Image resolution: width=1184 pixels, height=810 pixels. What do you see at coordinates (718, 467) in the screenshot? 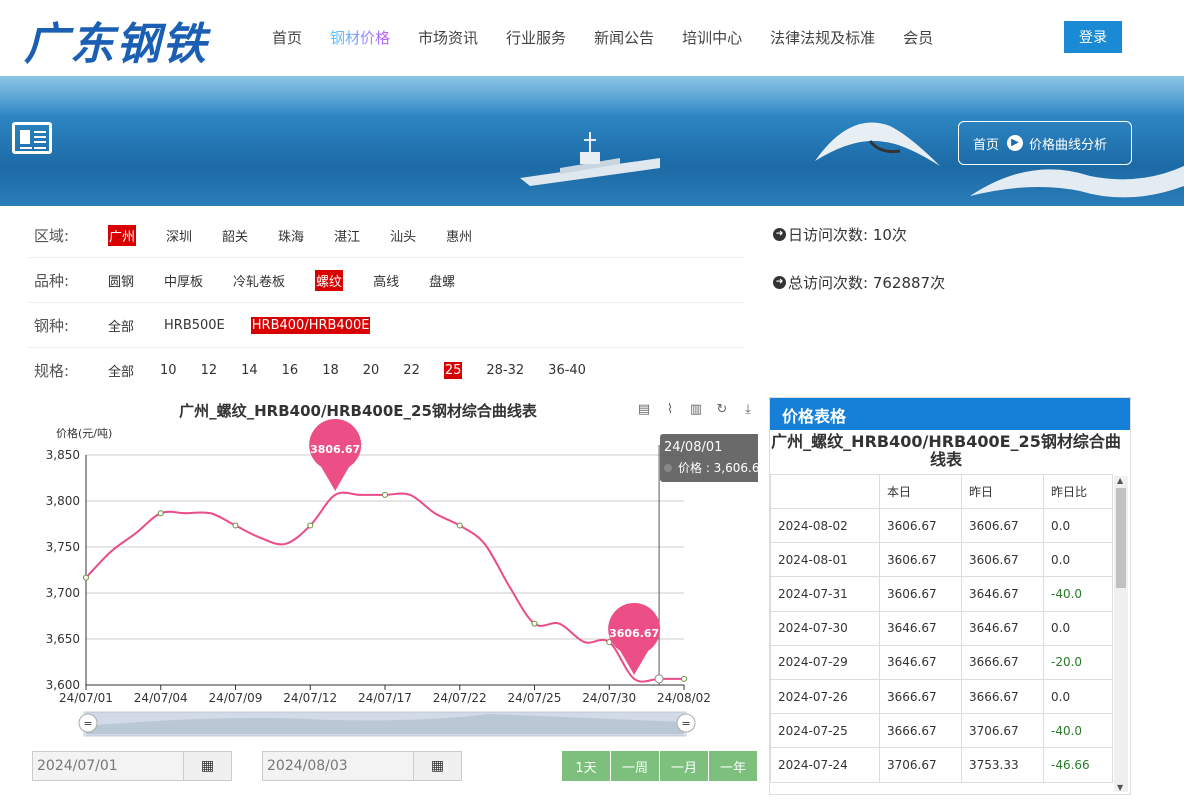
I see `tooltip-value: 价格 : 3,606.67` at bounding box center [718, 467].